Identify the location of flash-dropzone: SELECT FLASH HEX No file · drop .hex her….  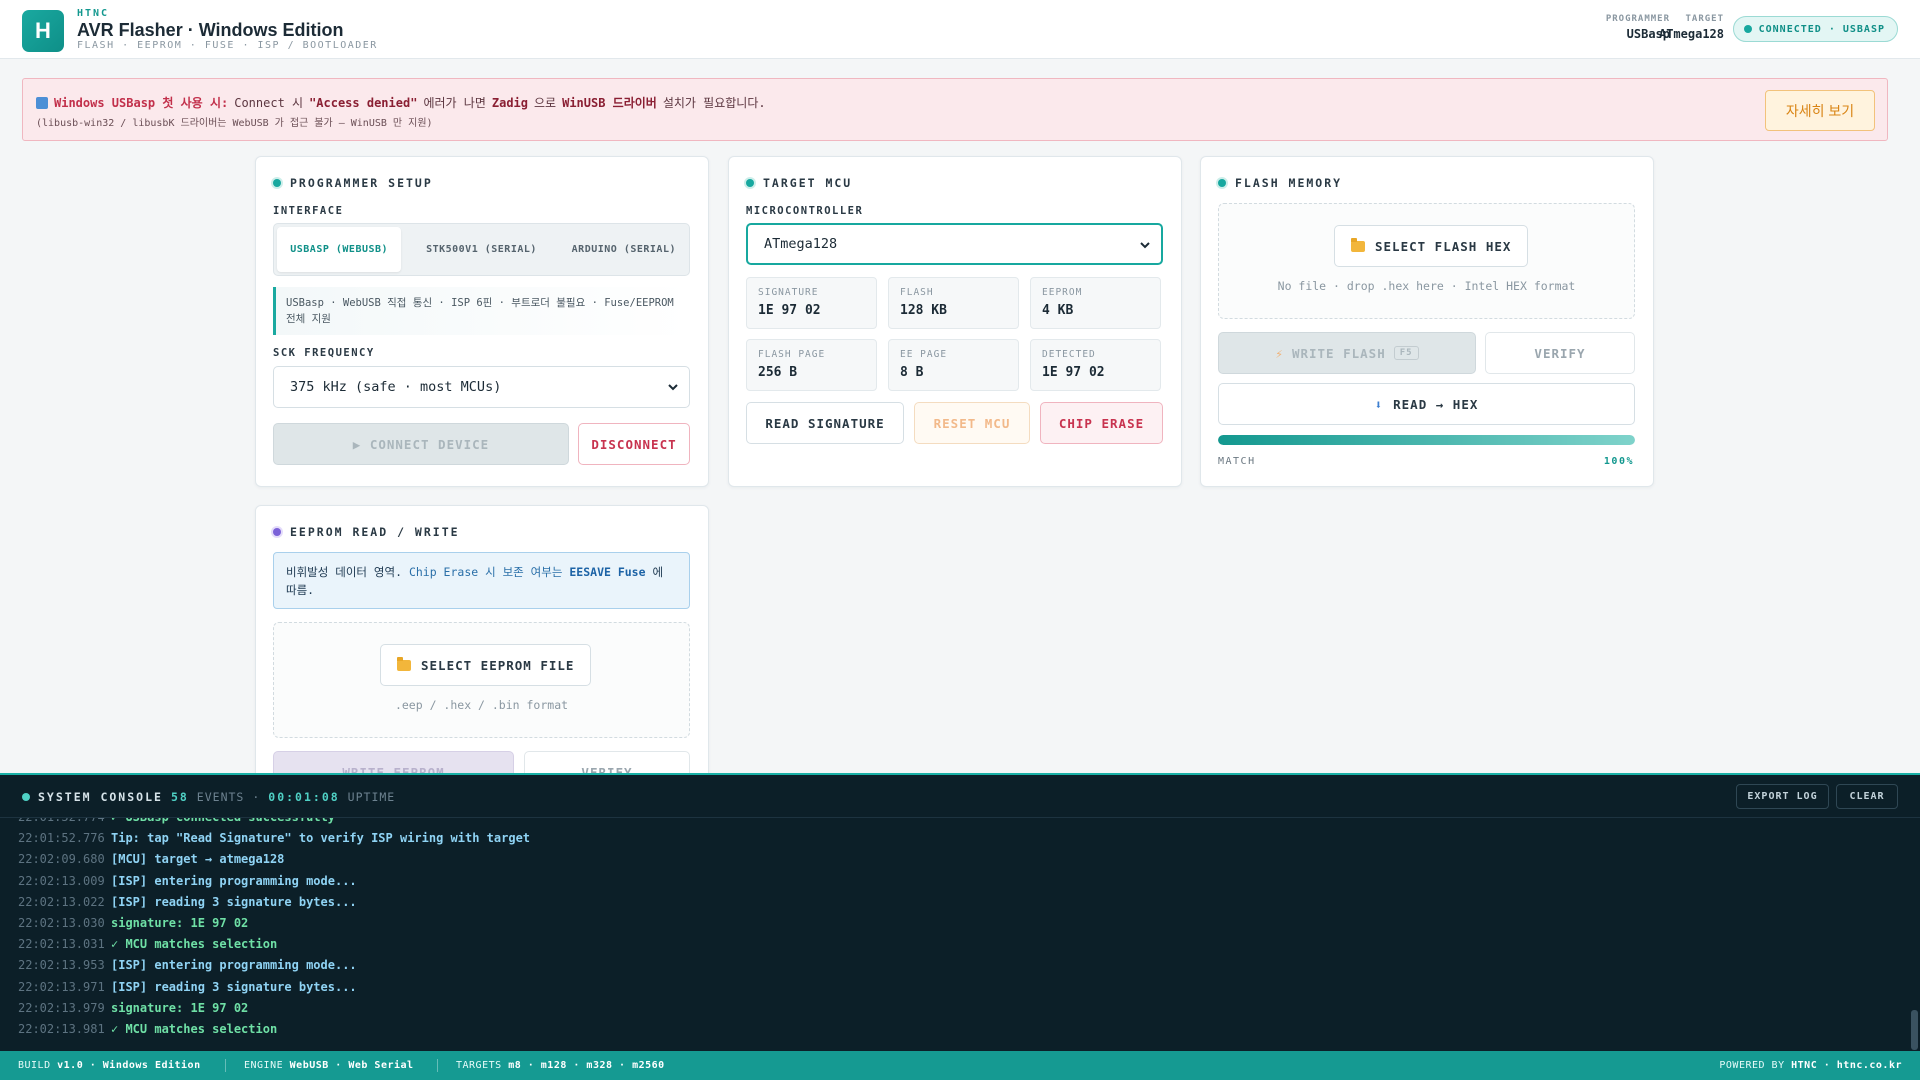
(1426, 261).